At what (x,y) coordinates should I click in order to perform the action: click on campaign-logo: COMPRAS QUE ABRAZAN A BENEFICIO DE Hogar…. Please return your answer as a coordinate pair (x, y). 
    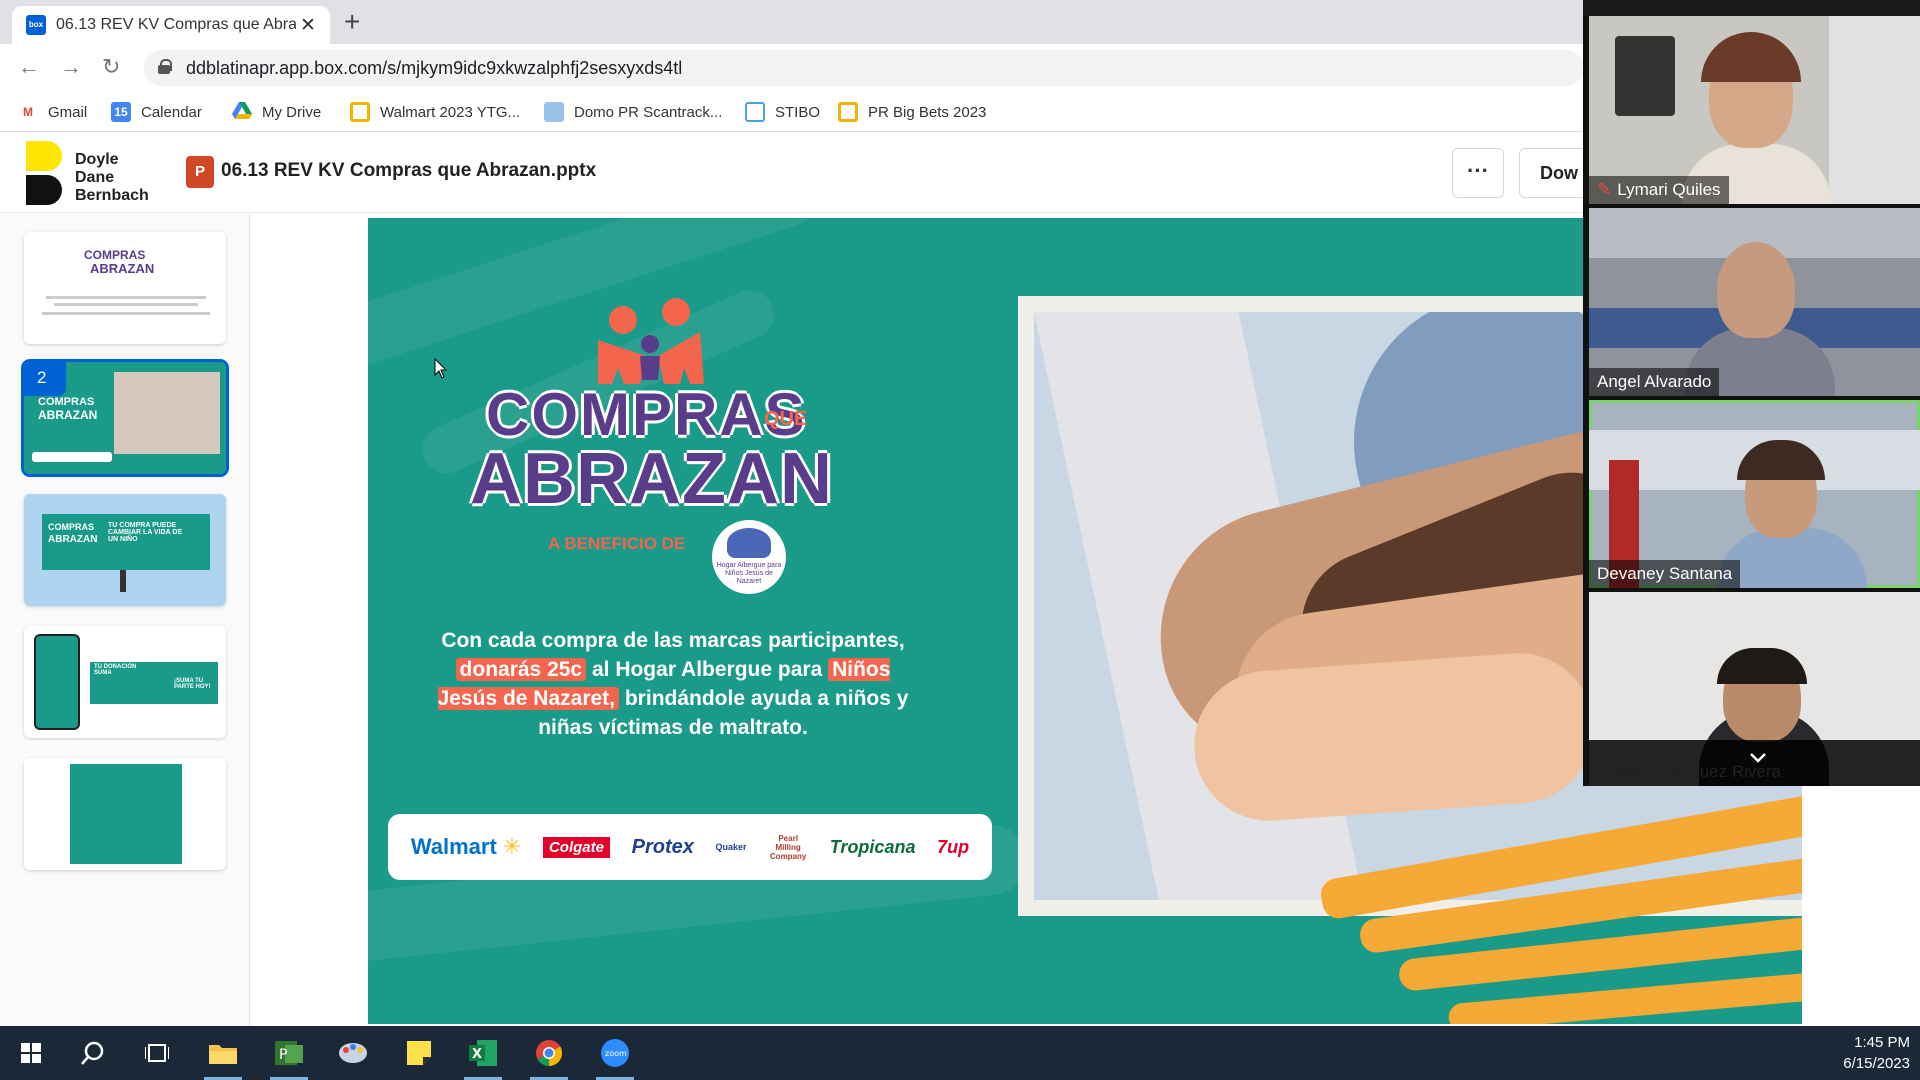
    Looking at the image, I should click on (658, 458).